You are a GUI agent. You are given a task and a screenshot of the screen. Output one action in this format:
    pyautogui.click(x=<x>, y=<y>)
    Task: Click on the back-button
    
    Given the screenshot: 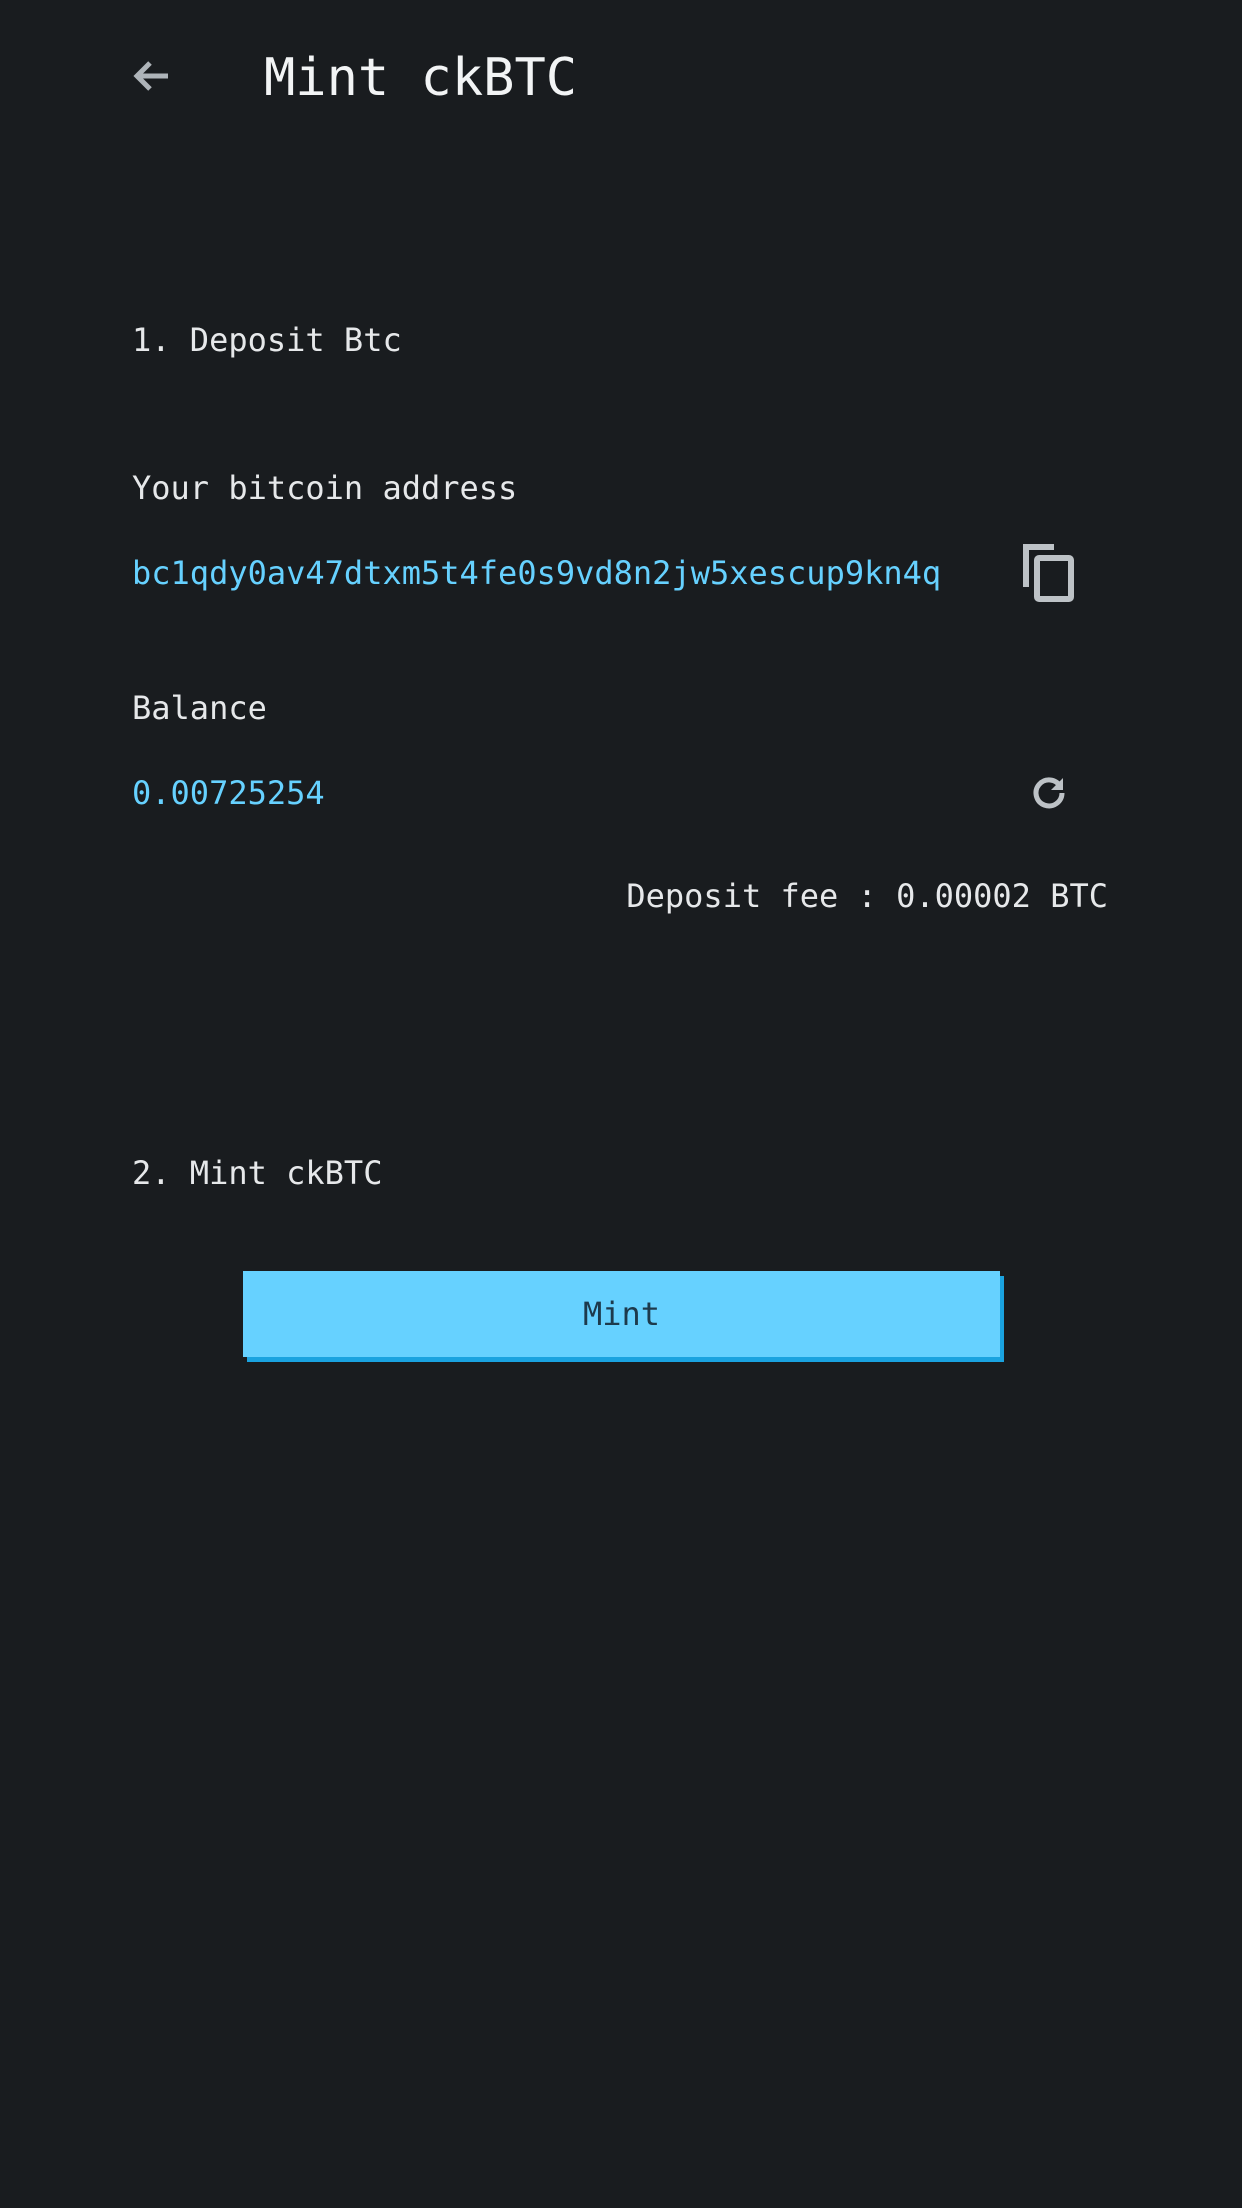 What is the action you would take?
    pyautogui.click(x=152, y=76)
    